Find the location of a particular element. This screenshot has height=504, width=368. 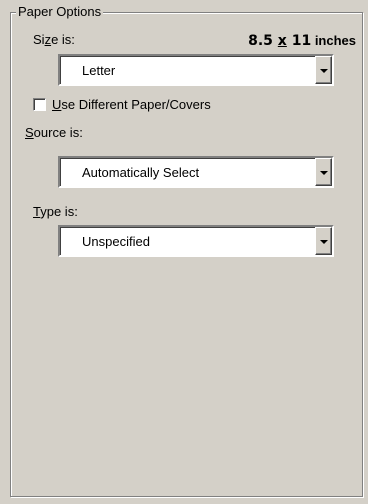

source-label: Source is: is located at coordinates (54, 132).